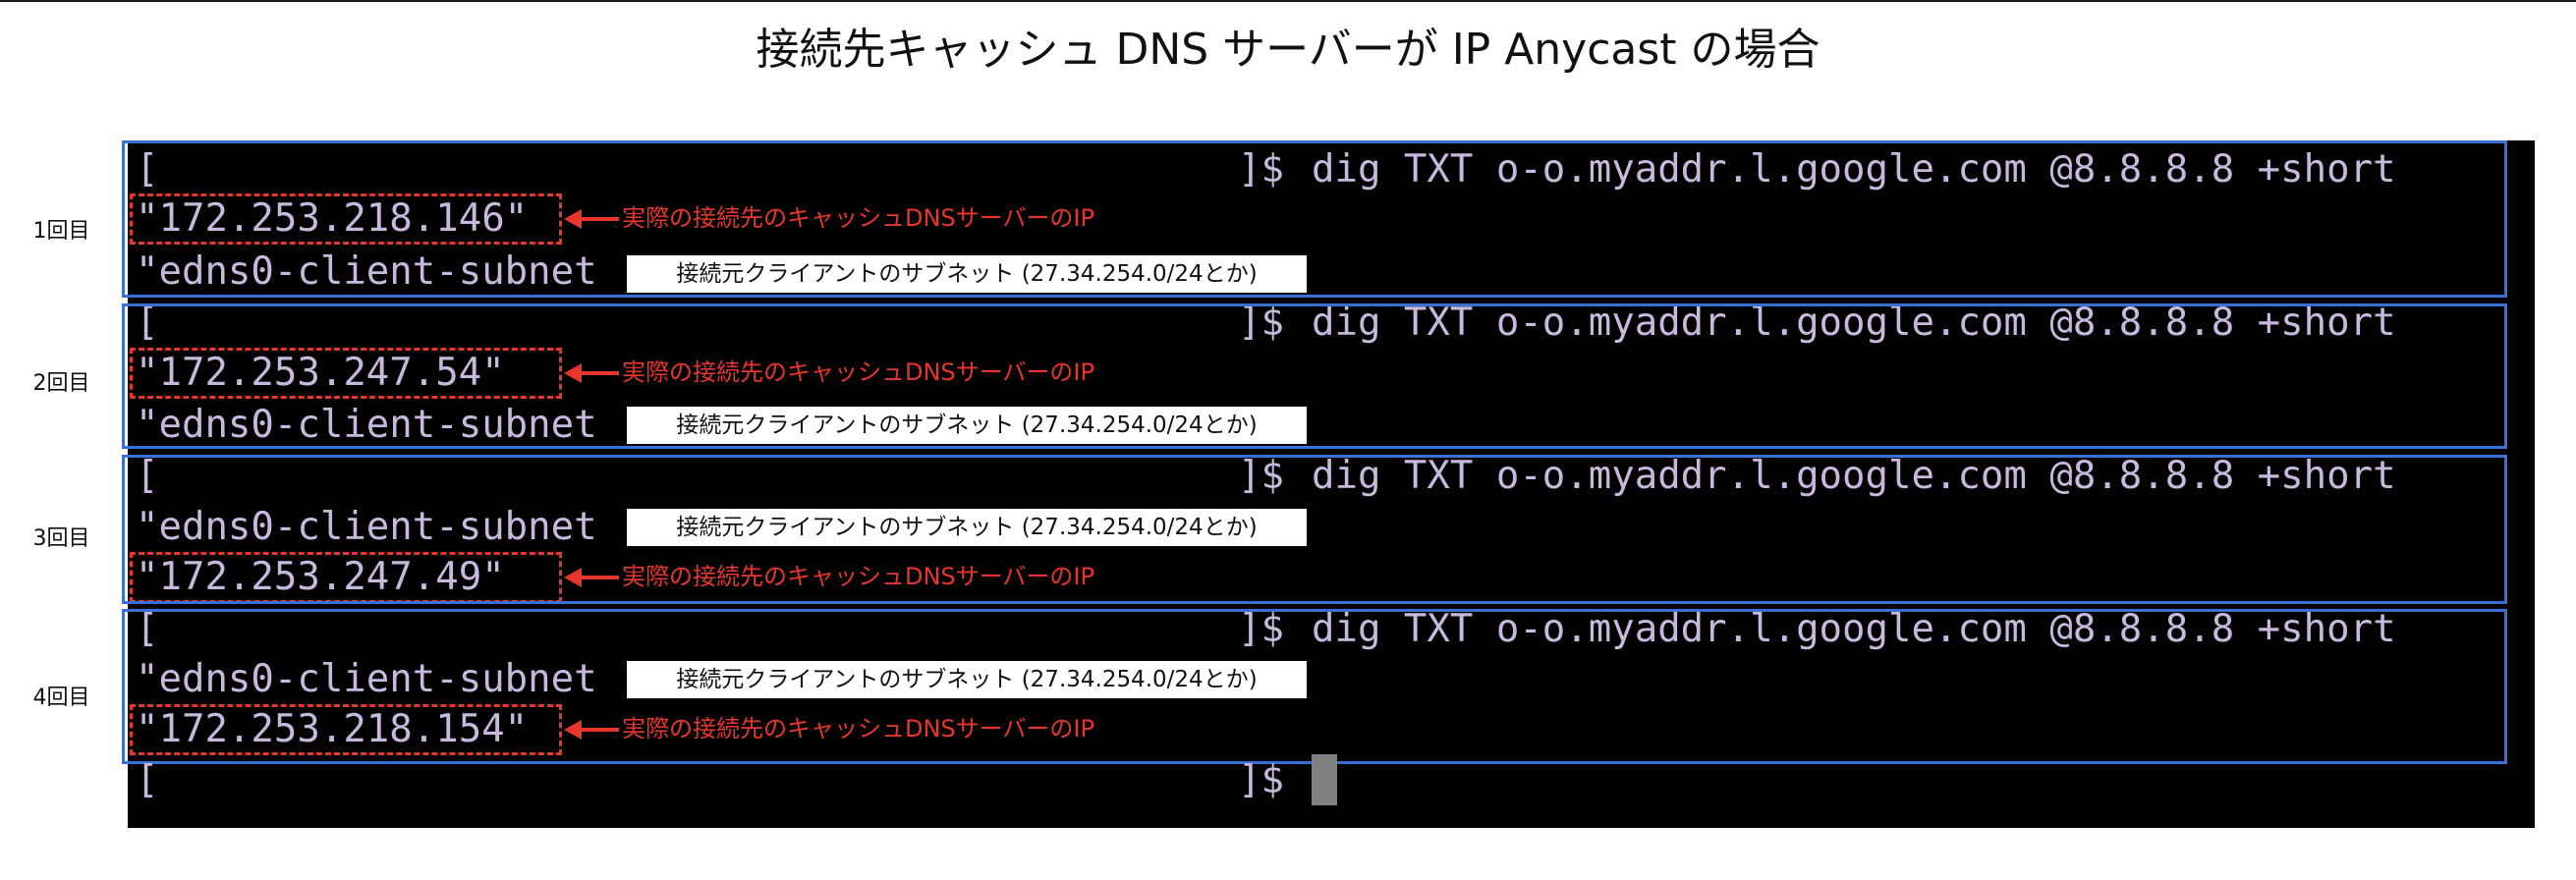  I want to click on run-label-4: 4回目, so click(61, 698).